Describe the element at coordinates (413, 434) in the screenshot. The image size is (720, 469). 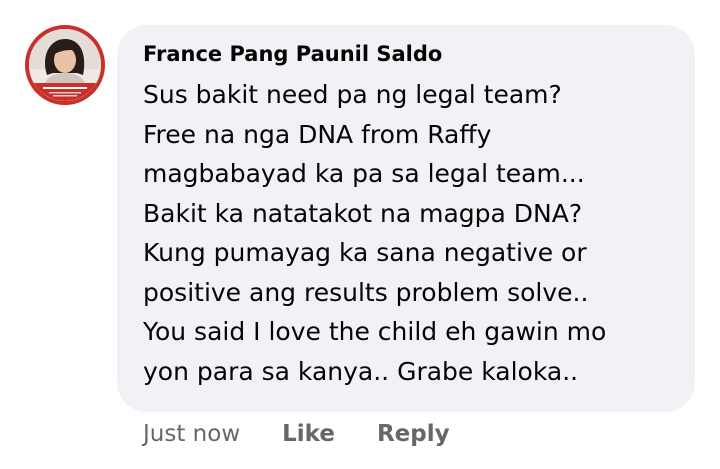
I see `reply-button: Reply` at that location.